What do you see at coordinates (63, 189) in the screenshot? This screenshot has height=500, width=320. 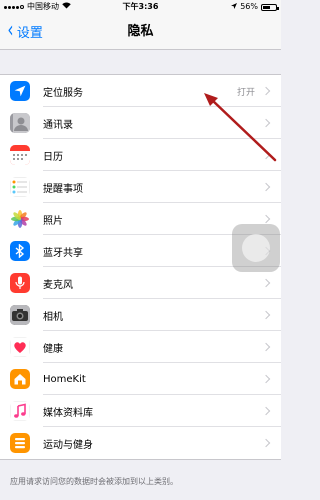 I see `row-label: 提醒事项` at bounding box center [63, 189].